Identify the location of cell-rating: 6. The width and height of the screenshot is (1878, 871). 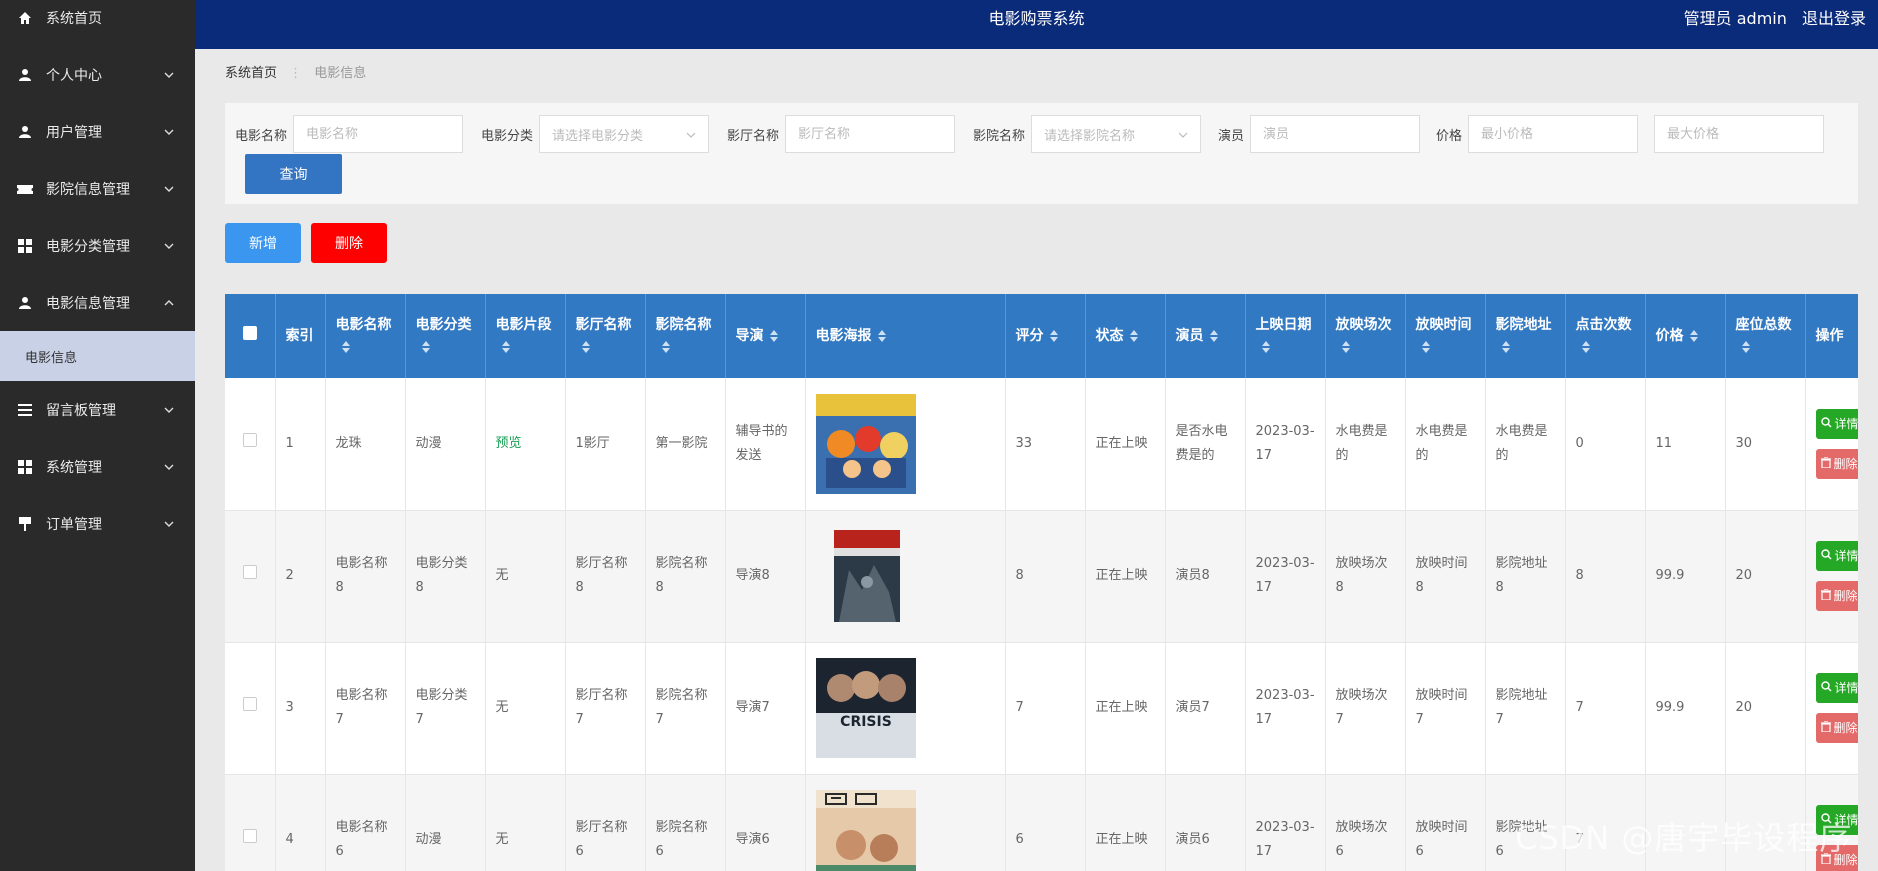
(1045, 822).